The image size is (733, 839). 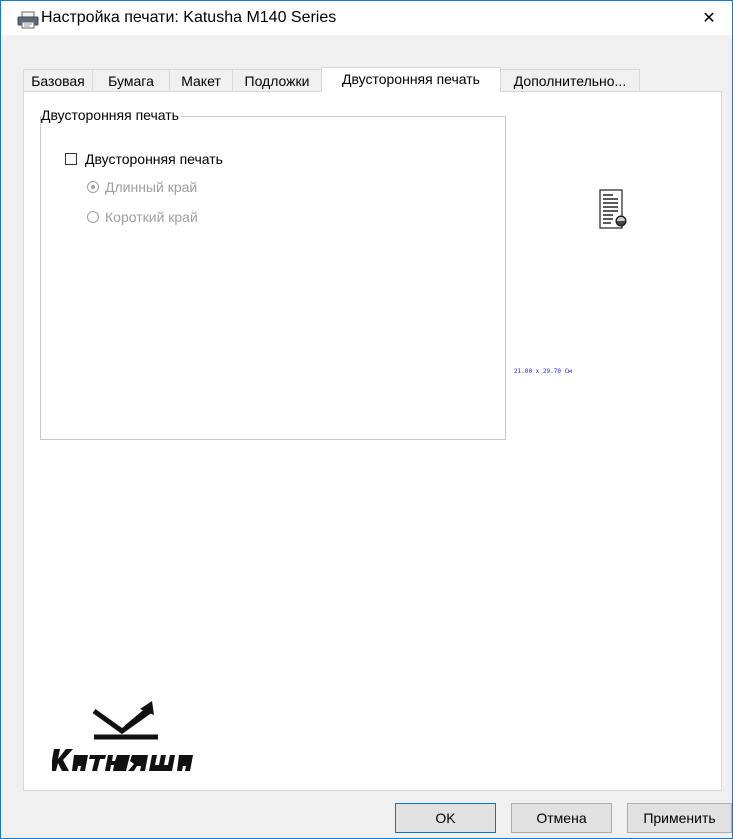 I want to click on document-page-icon, so click(x=614, y=210).